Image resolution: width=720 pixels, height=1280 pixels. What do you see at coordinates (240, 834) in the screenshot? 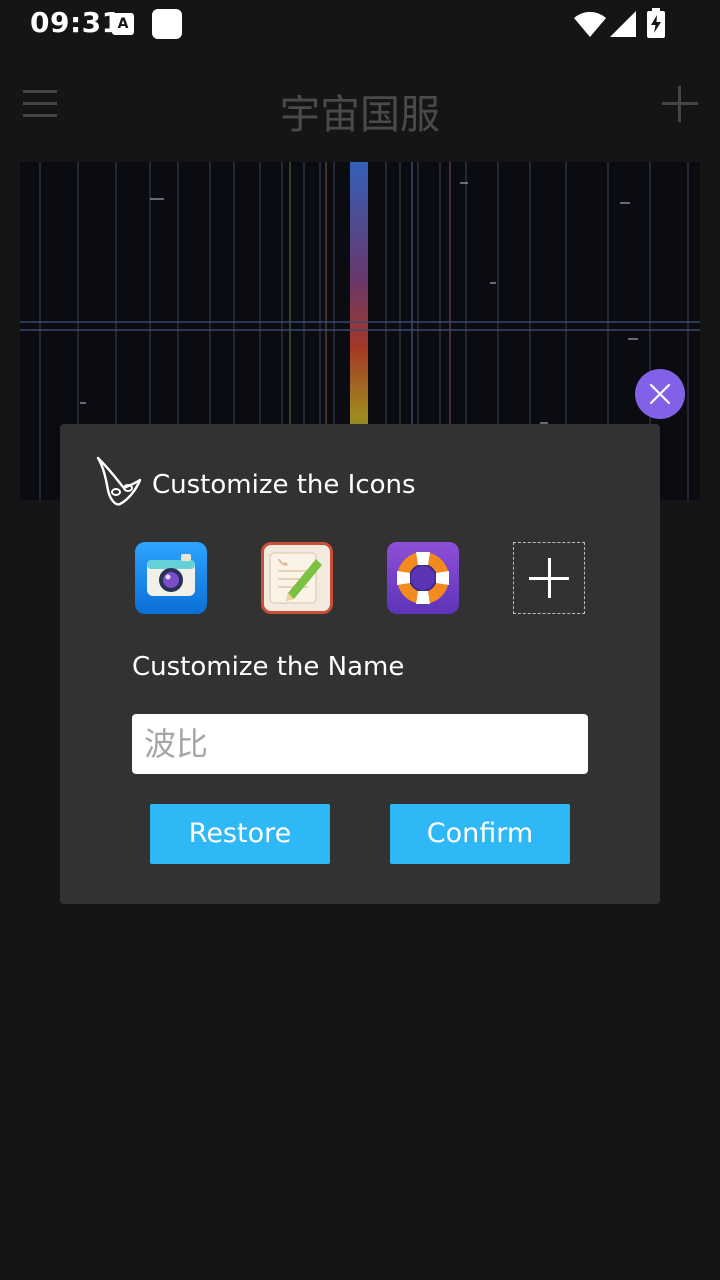
I see `restore-button: Restore` at bounding box center [240, 834].